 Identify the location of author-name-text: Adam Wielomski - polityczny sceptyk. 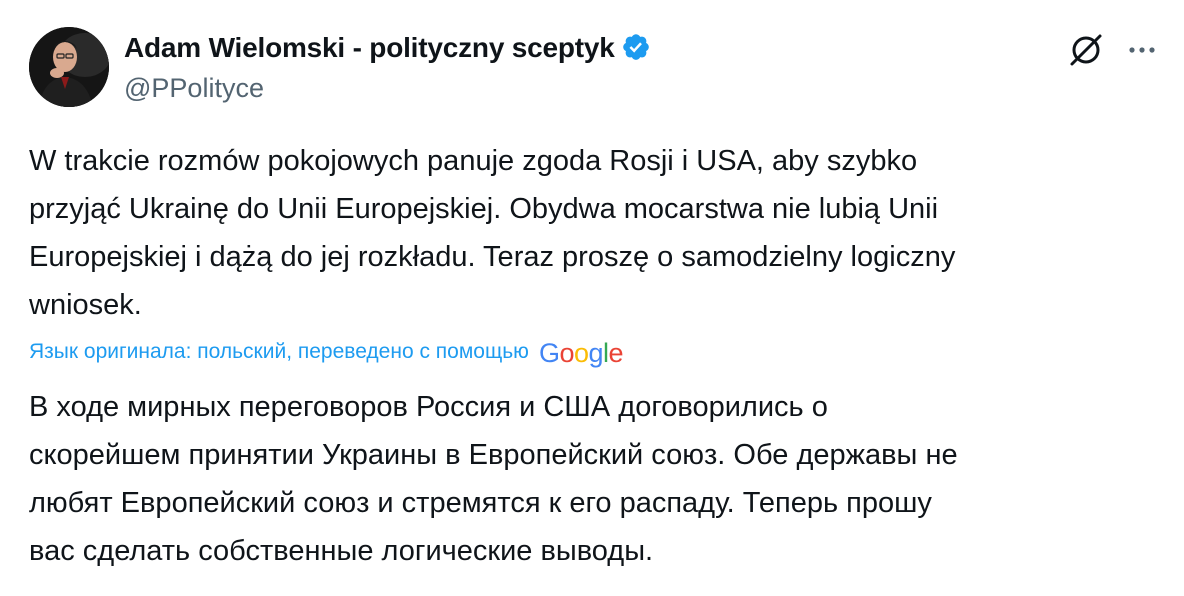
(369, 47).